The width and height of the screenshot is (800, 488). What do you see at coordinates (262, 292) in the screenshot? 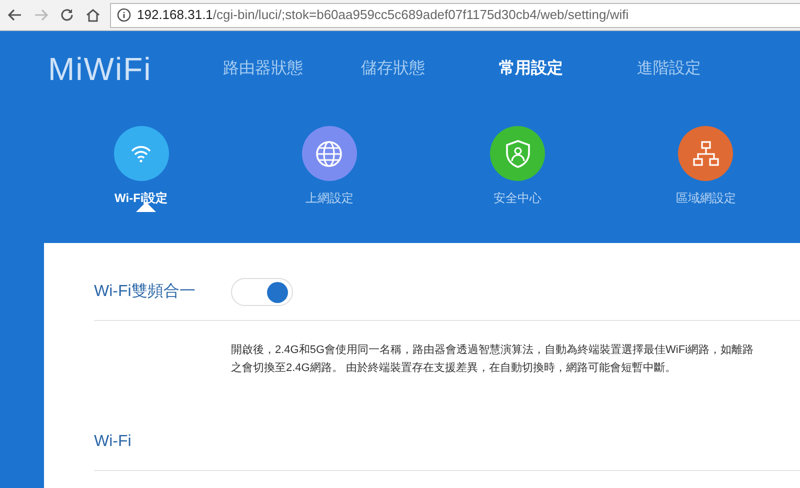
I see `toggle-switch` at bounding box center [262, 292].